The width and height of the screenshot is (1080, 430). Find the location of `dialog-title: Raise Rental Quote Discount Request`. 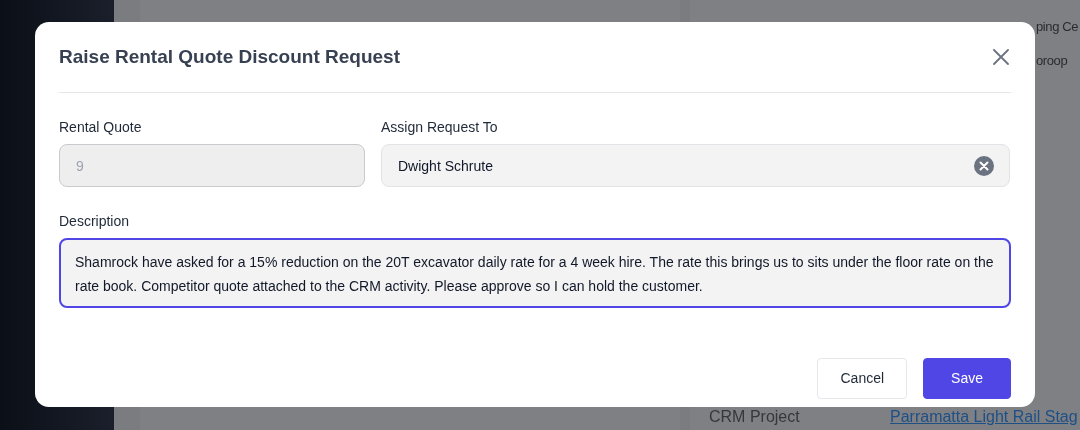

dialog-title: Raise Rental Quote Discount Request is located at coordinates (229, 57).